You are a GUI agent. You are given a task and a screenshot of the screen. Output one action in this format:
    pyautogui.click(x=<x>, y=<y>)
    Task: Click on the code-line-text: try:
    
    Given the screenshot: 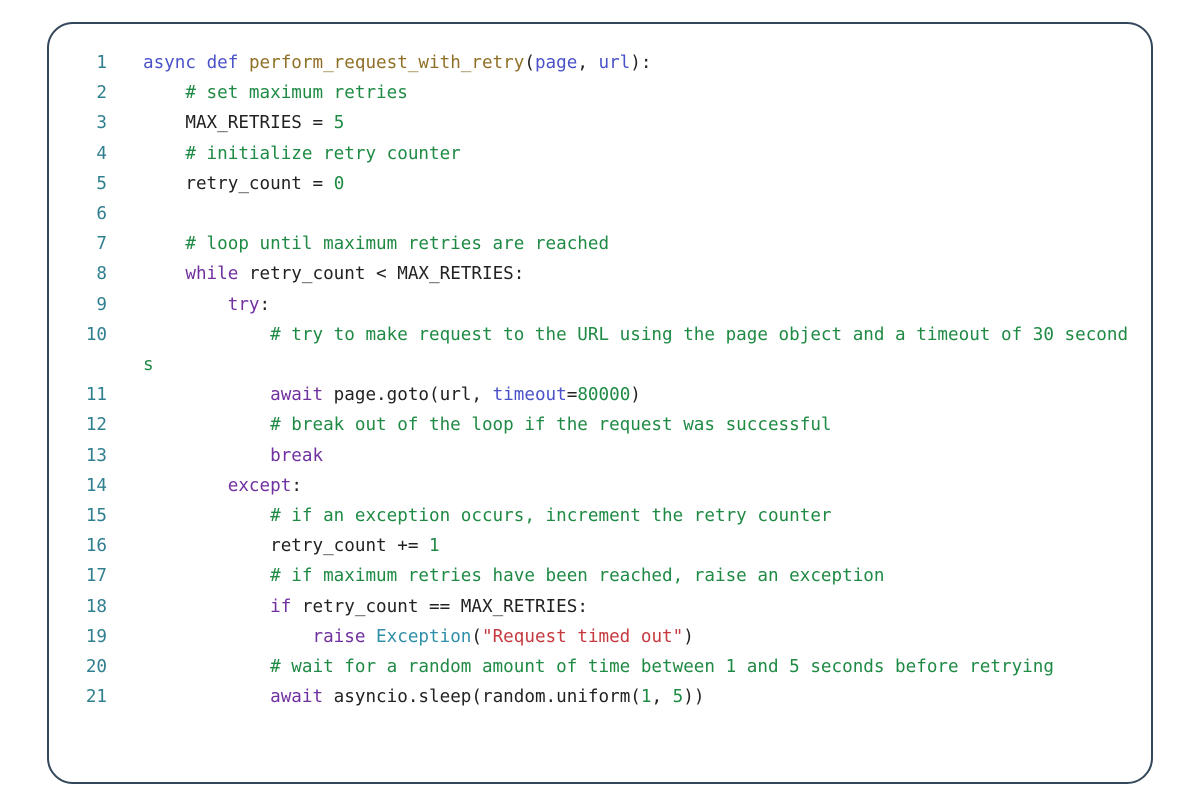 What is the action you would take?
    pyautogui.click(x=622, y=305)
    